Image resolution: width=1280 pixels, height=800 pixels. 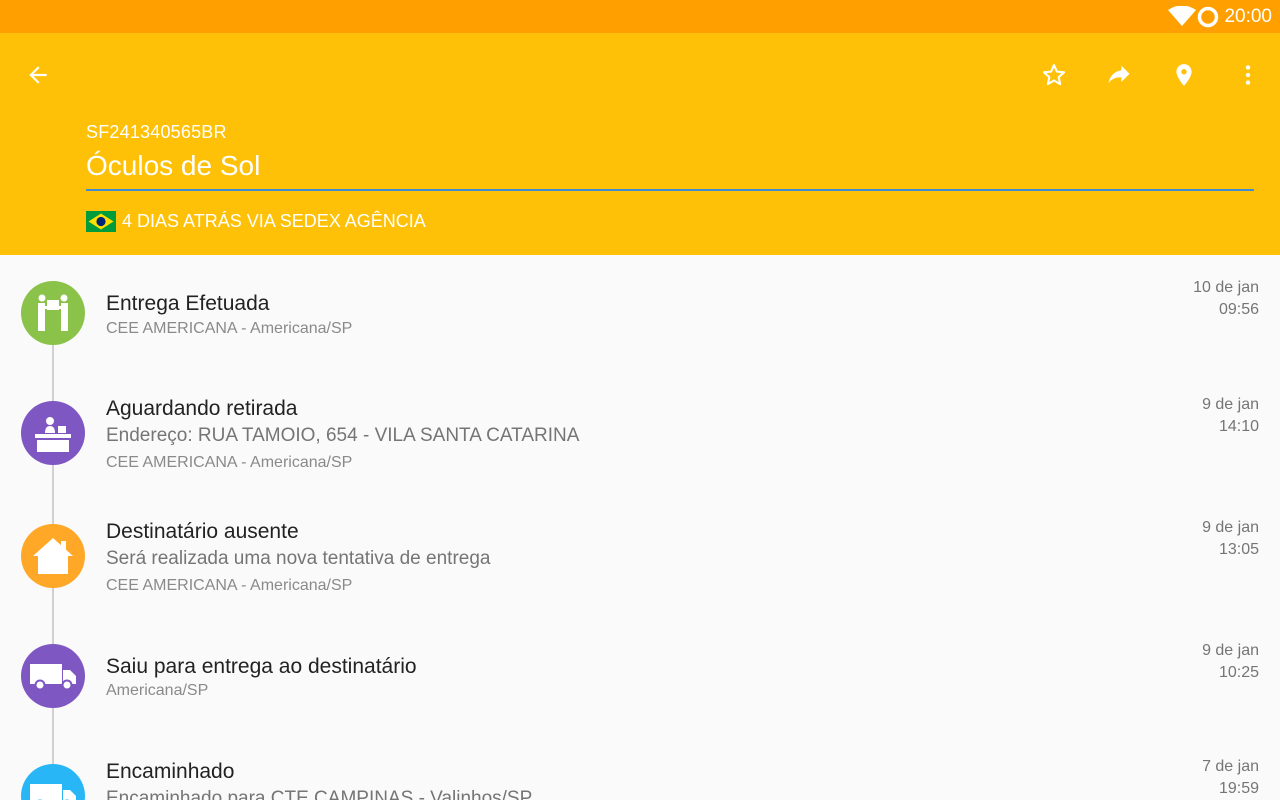 I want to click on location-button, so click(x=1184, y=75).